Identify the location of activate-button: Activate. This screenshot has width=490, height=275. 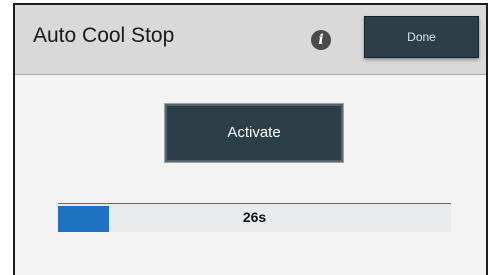
(254, 133).